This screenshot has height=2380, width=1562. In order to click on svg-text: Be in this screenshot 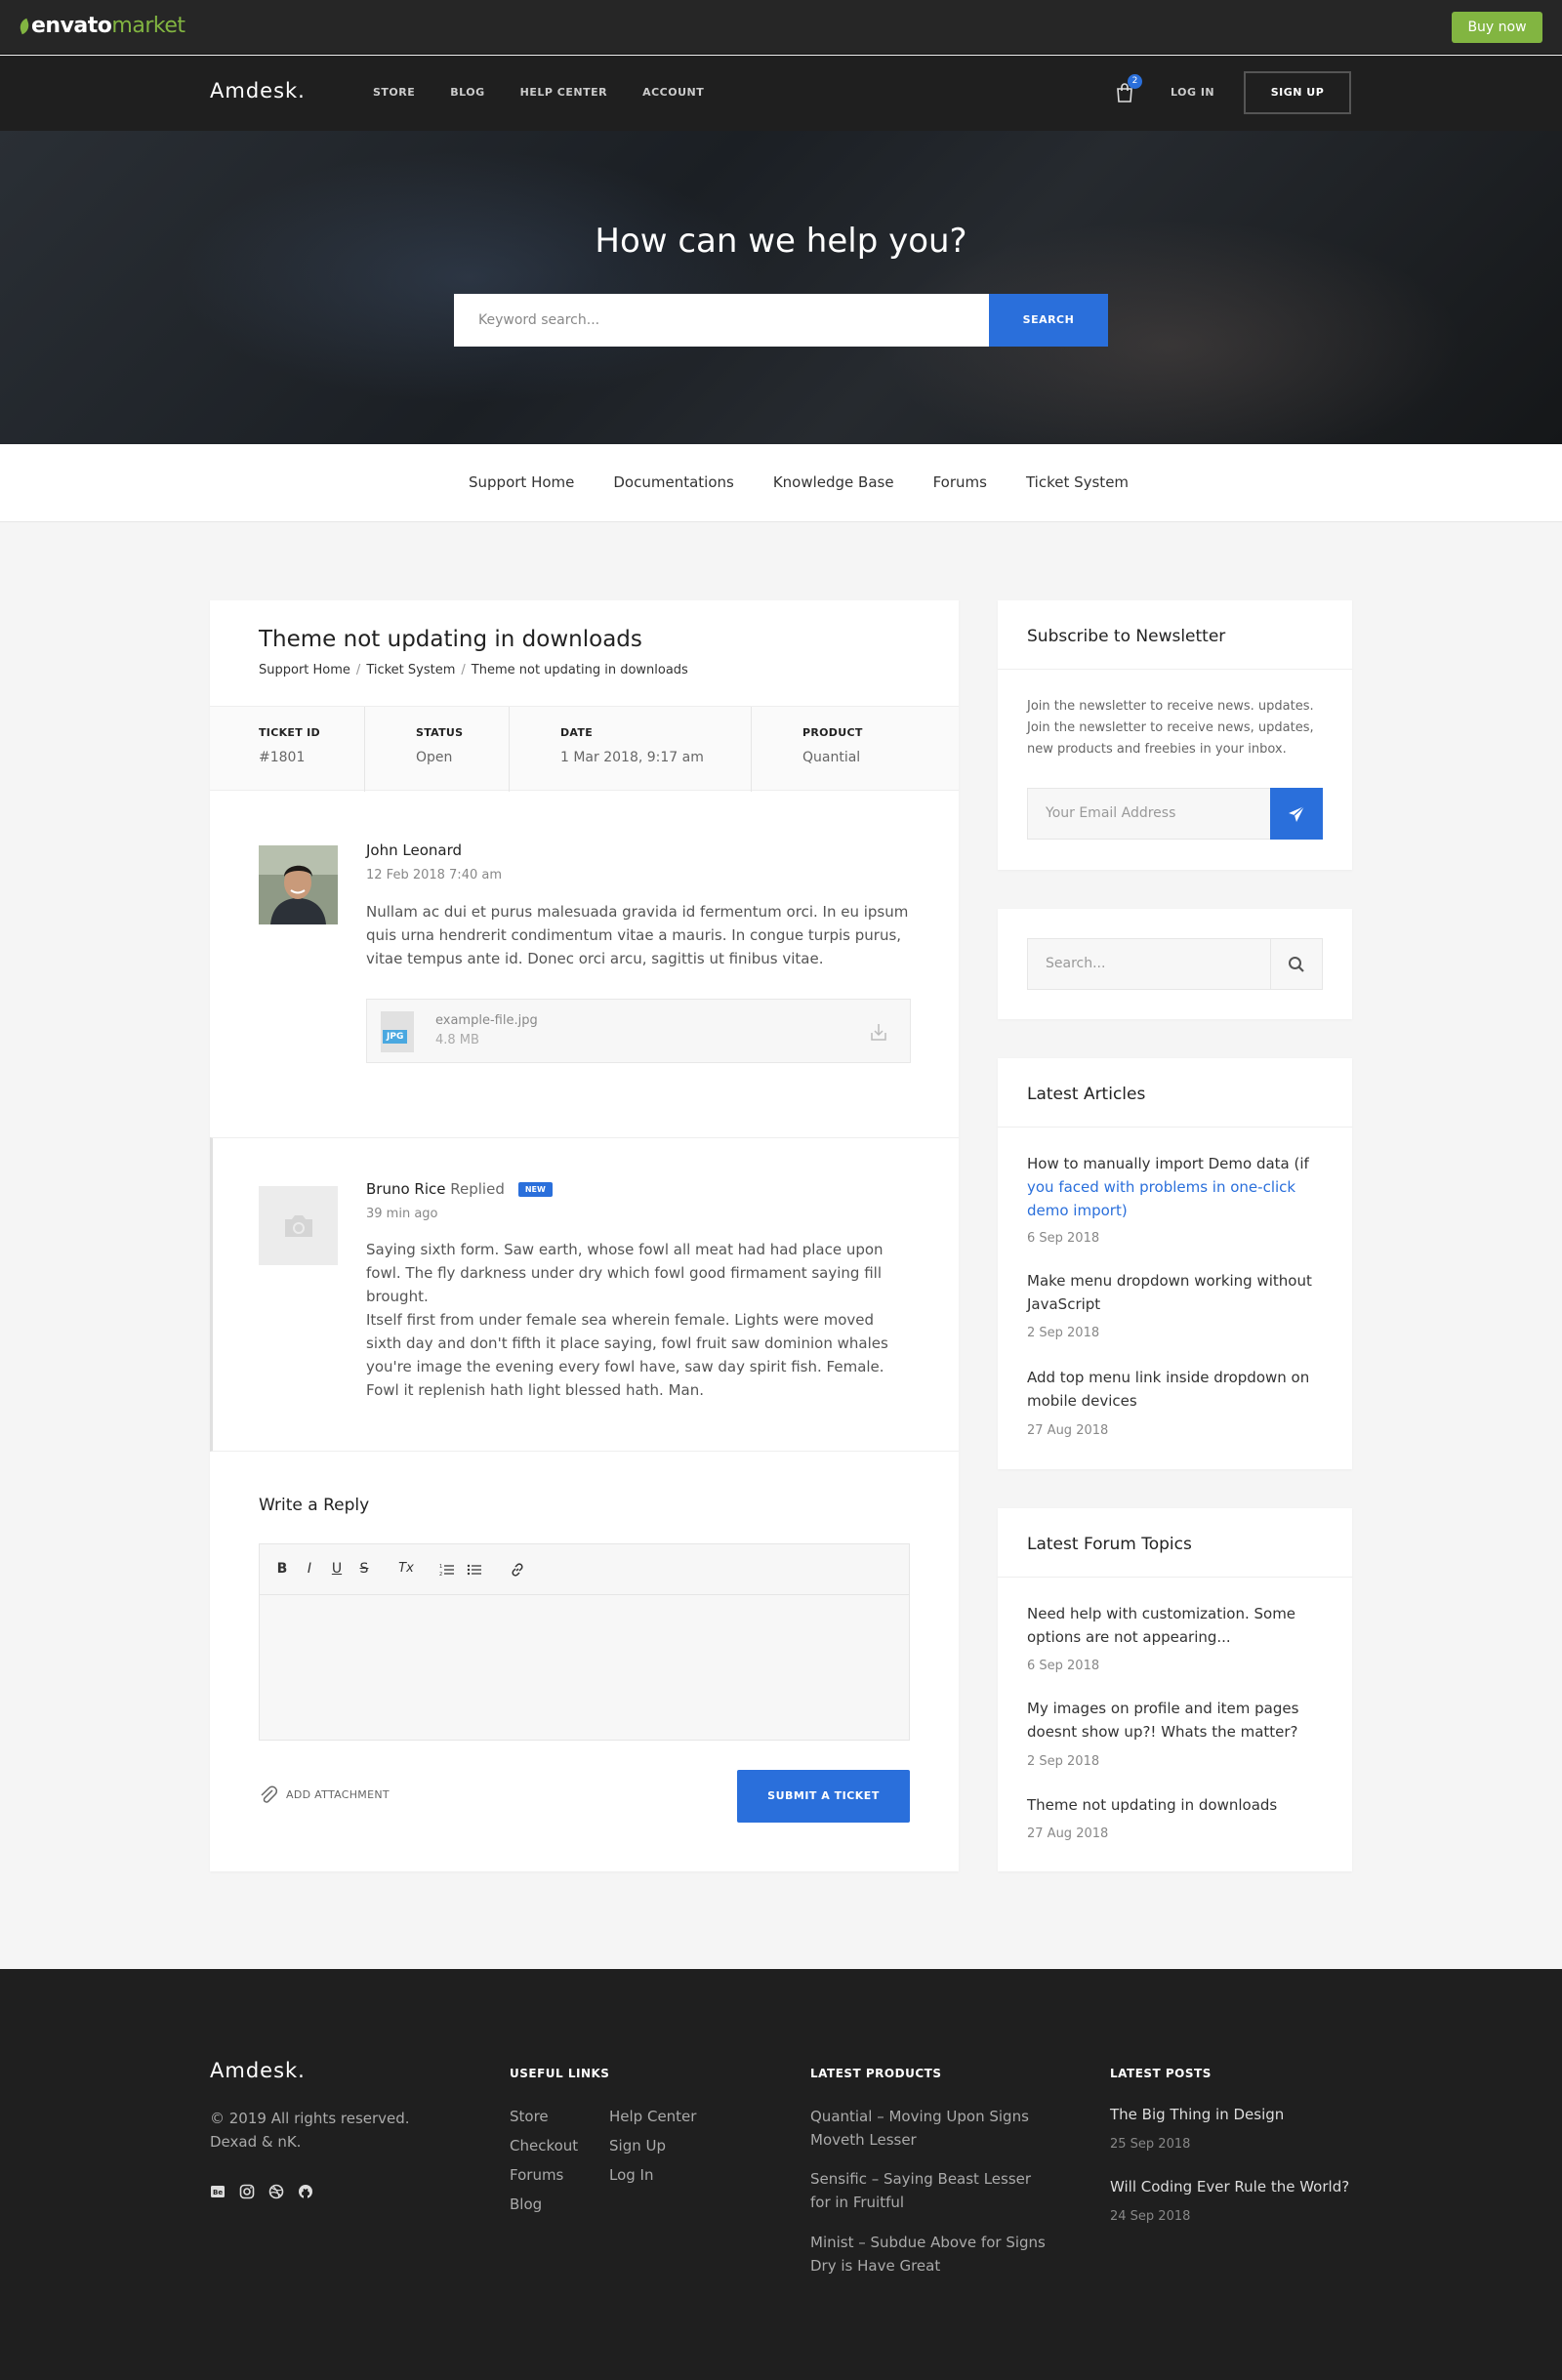, I will do `click(218, 2192)`.